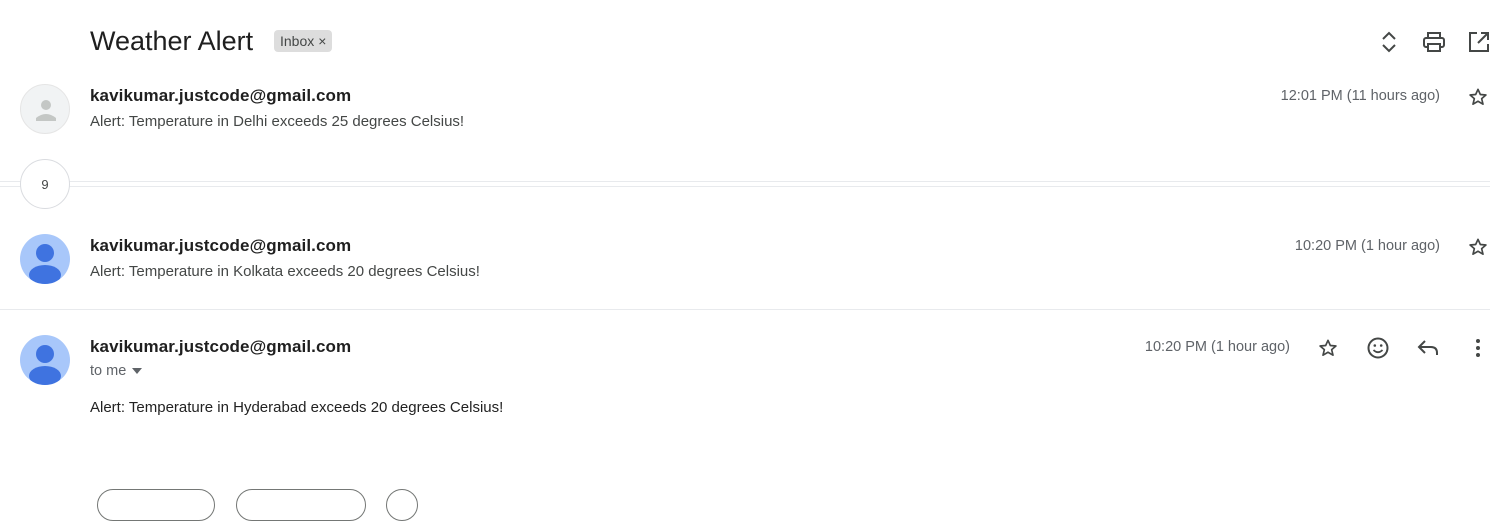  I want to click on collapsed-divider-bottom, so click(745, 186).